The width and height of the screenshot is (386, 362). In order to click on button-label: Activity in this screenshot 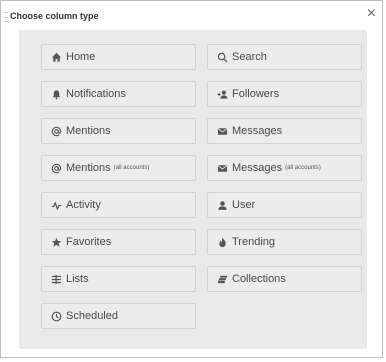, I will do `click(83, 205)`.